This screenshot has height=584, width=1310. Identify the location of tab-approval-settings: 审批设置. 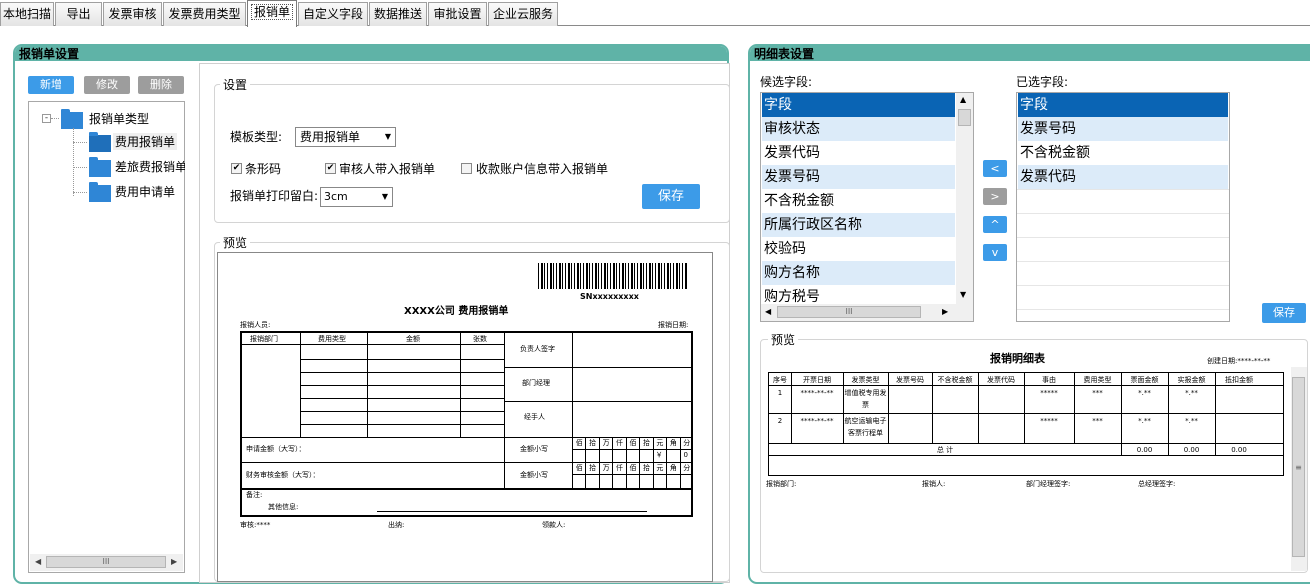
(457, 14).